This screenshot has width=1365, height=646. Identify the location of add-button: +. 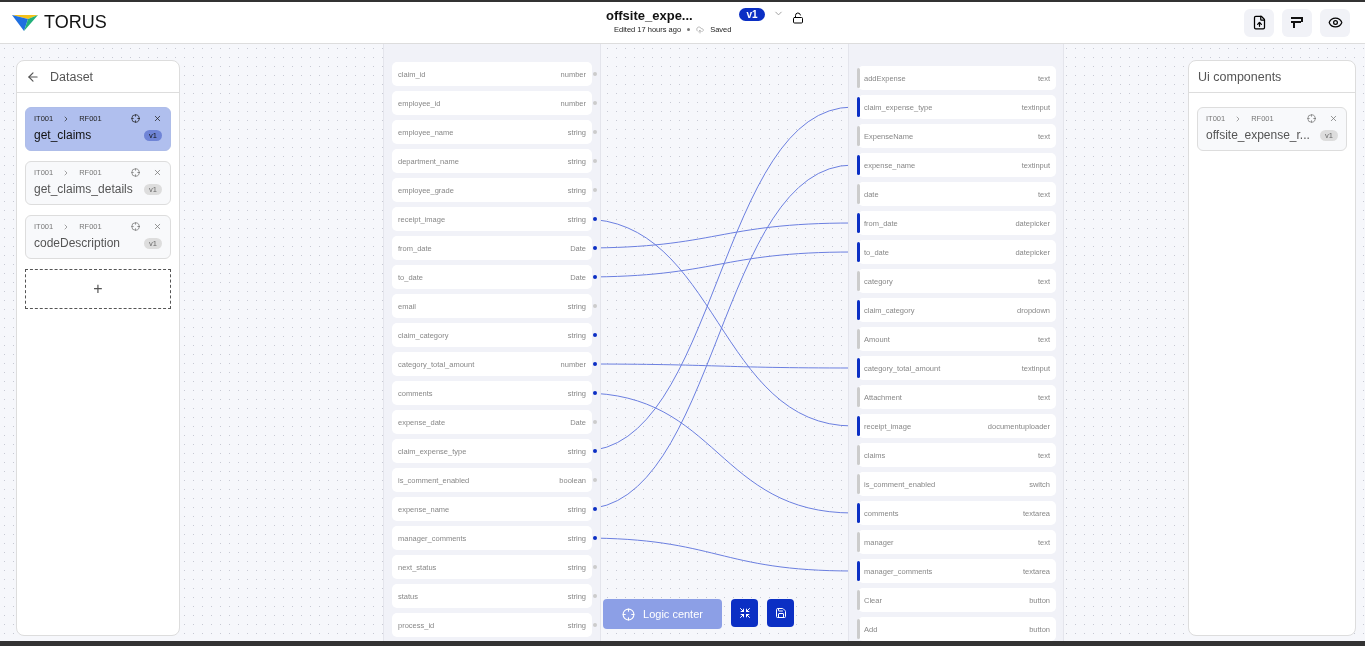
(98, 289).